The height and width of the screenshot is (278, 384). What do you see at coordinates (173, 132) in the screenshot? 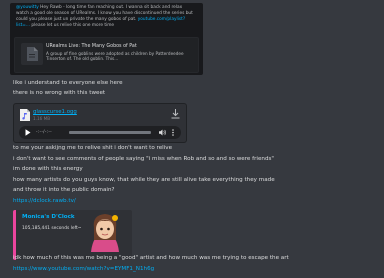
I see `more-options-icon` at bounding box center [173, 132].